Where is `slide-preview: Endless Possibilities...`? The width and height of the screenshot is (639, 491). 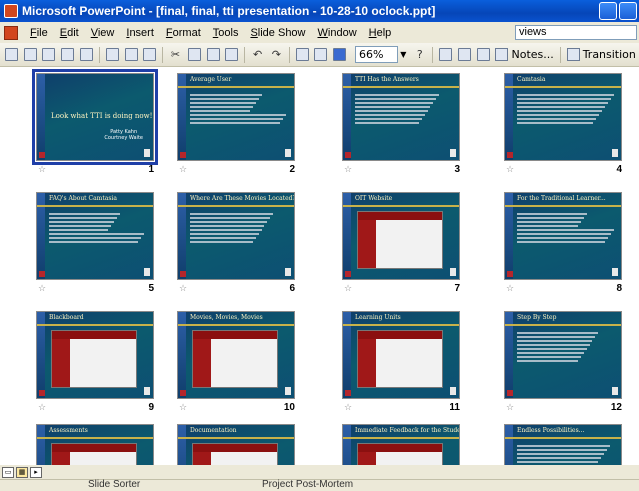 slide-preview: Endless Possibilities... is located at coordinates (563, 444).